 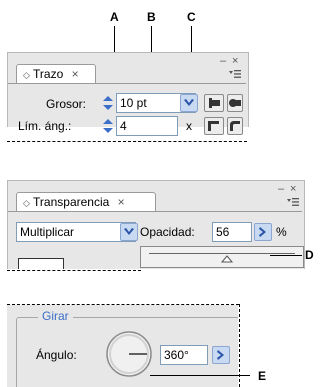 I want to click on miter-join-icon, so click(x=213, y=126).